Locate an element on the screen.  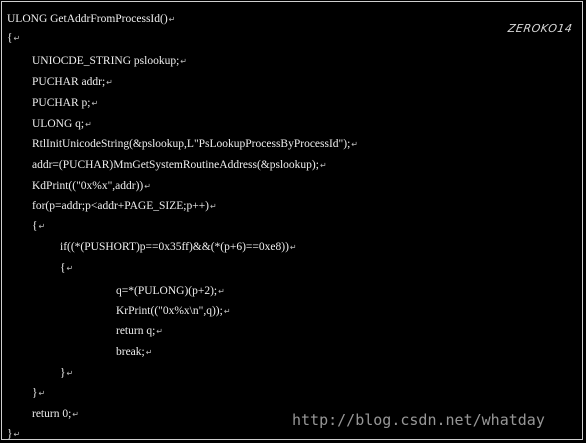
code-line: PUCHAR p;↵ is located at coordinates (65, 103).